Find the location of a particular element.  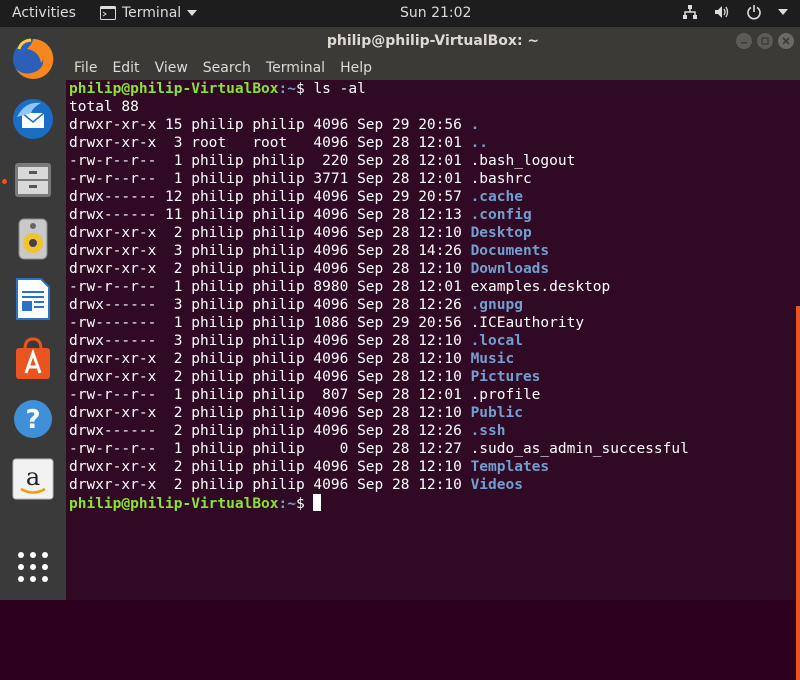

directory-name: Templates is located at coordinates (510, 467).